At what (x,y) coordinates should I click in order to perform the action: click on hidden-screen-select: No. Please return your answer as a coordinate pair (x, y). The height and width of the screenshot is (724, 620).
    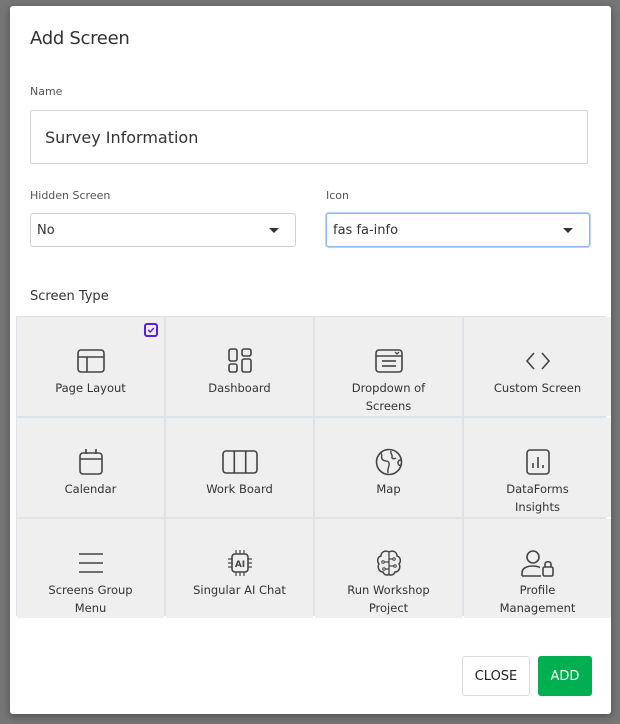
    Looking at the image, I should click on (163, 230).